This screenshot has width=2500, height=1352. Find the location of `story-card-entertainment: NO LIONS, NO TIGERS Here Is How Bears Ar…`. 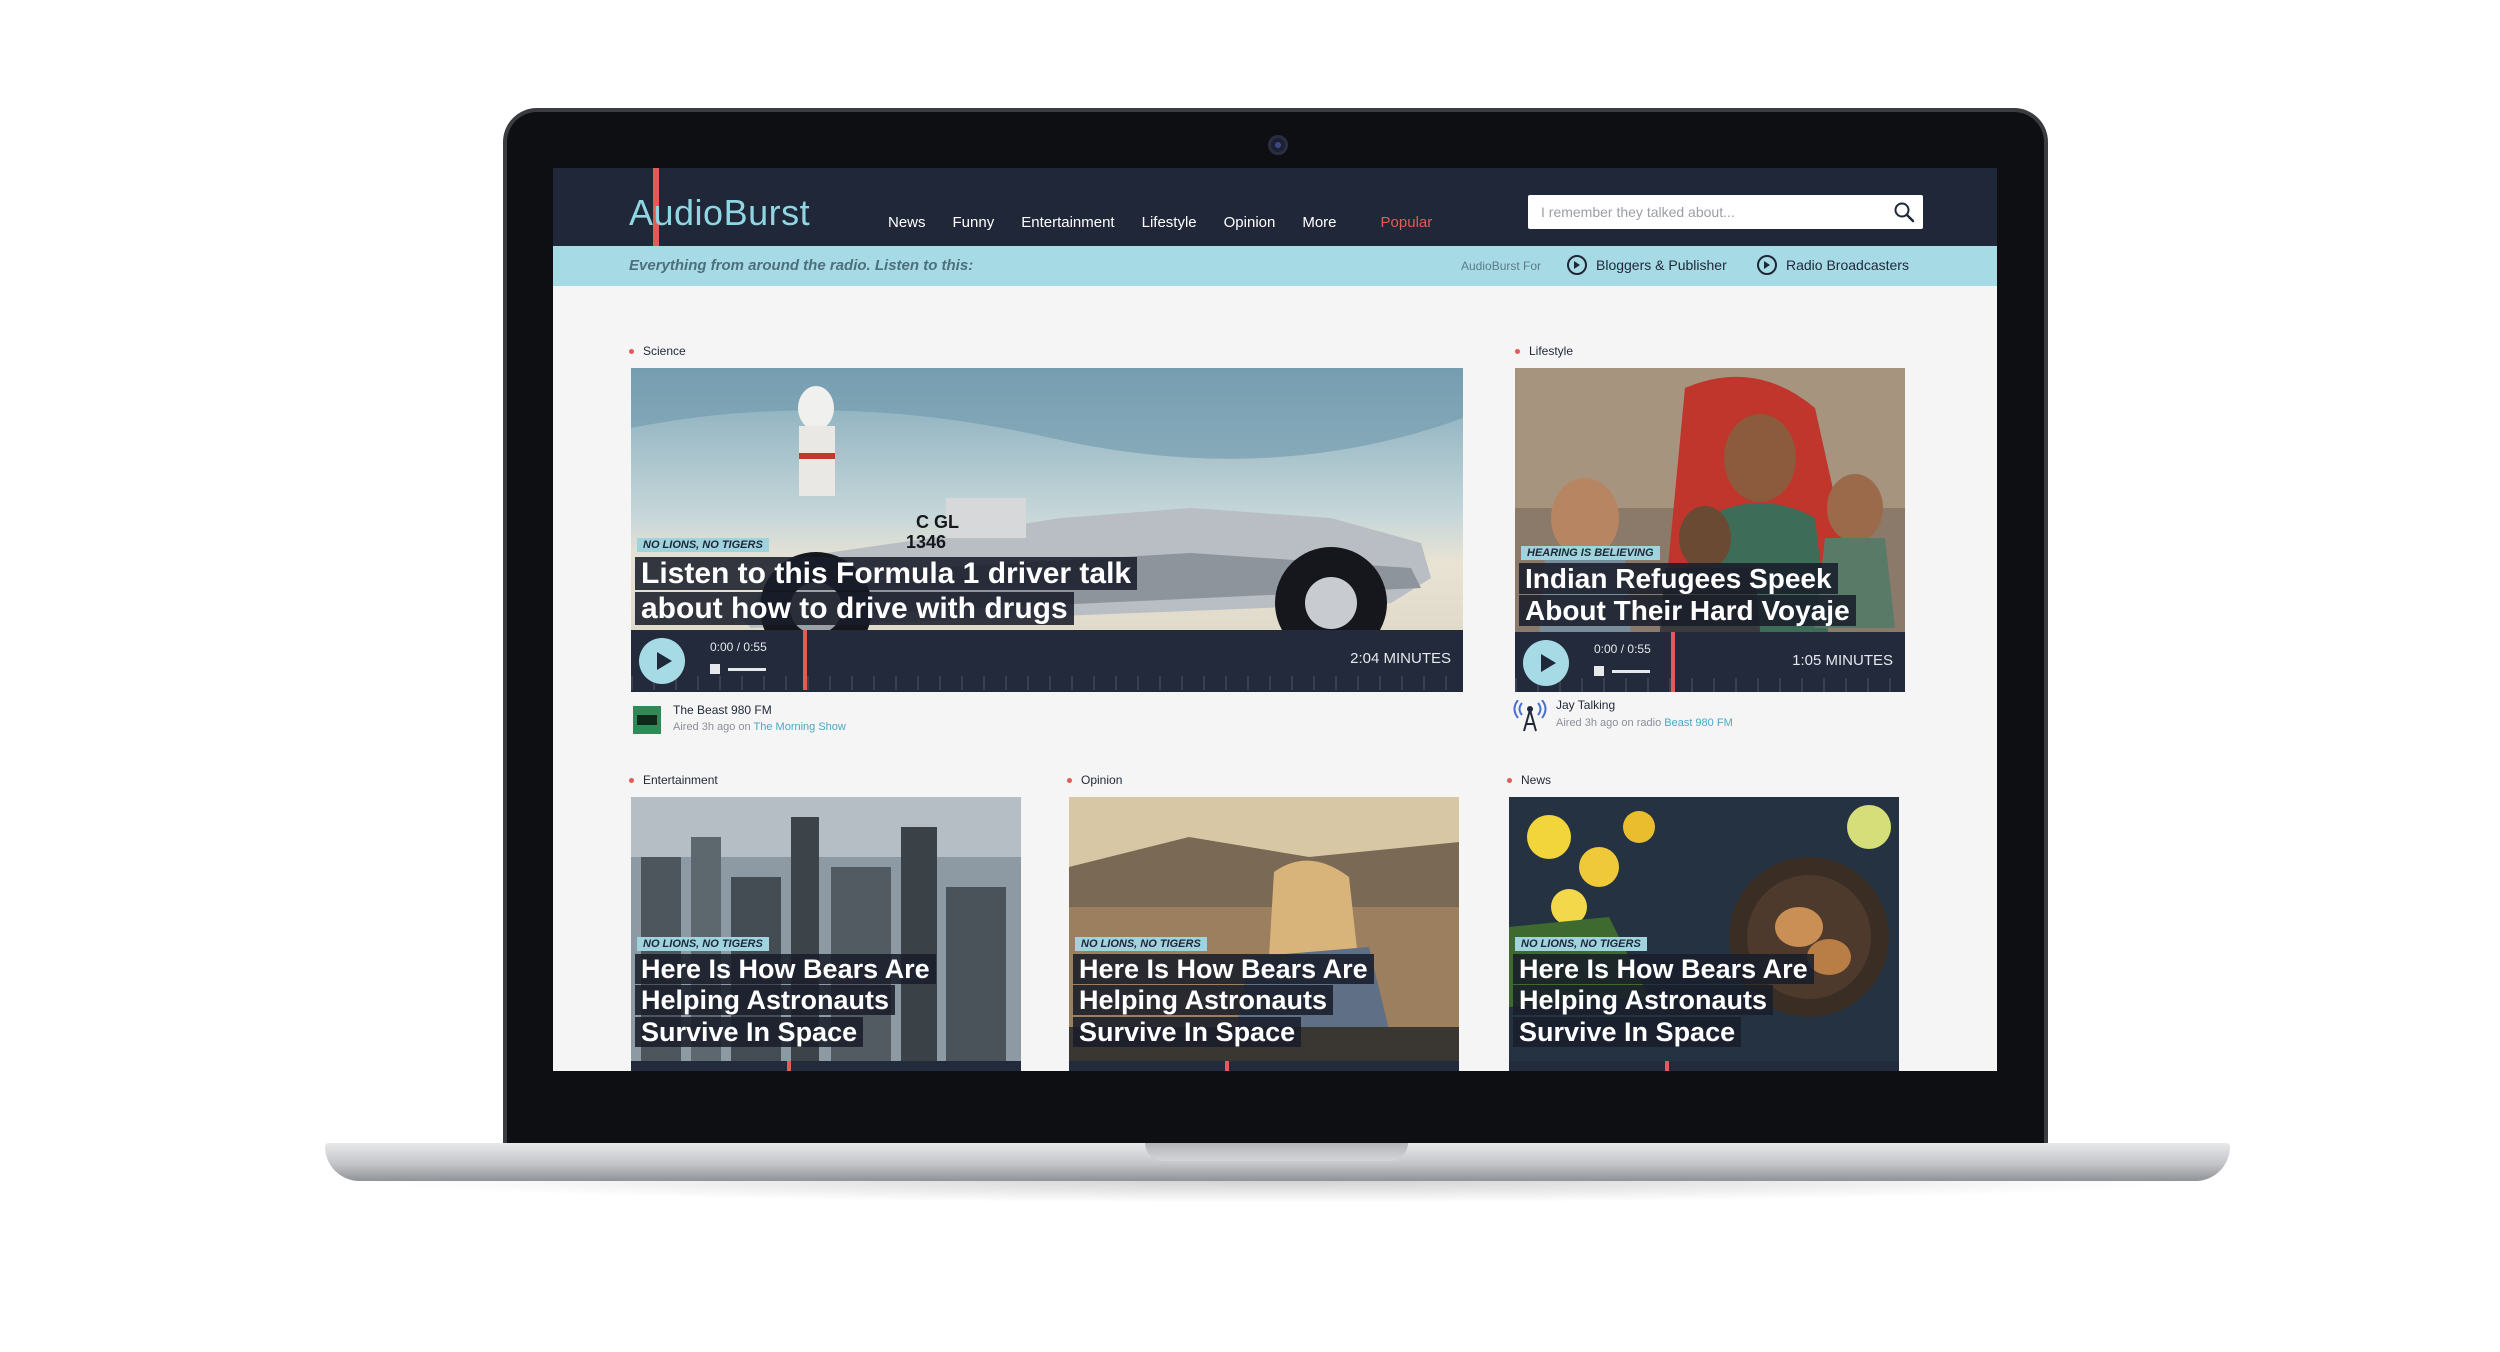

story-card-entertainment: NO LIONS, NO TIGERS Here Is How Bears Ar… is located at coordinates (826, 934).